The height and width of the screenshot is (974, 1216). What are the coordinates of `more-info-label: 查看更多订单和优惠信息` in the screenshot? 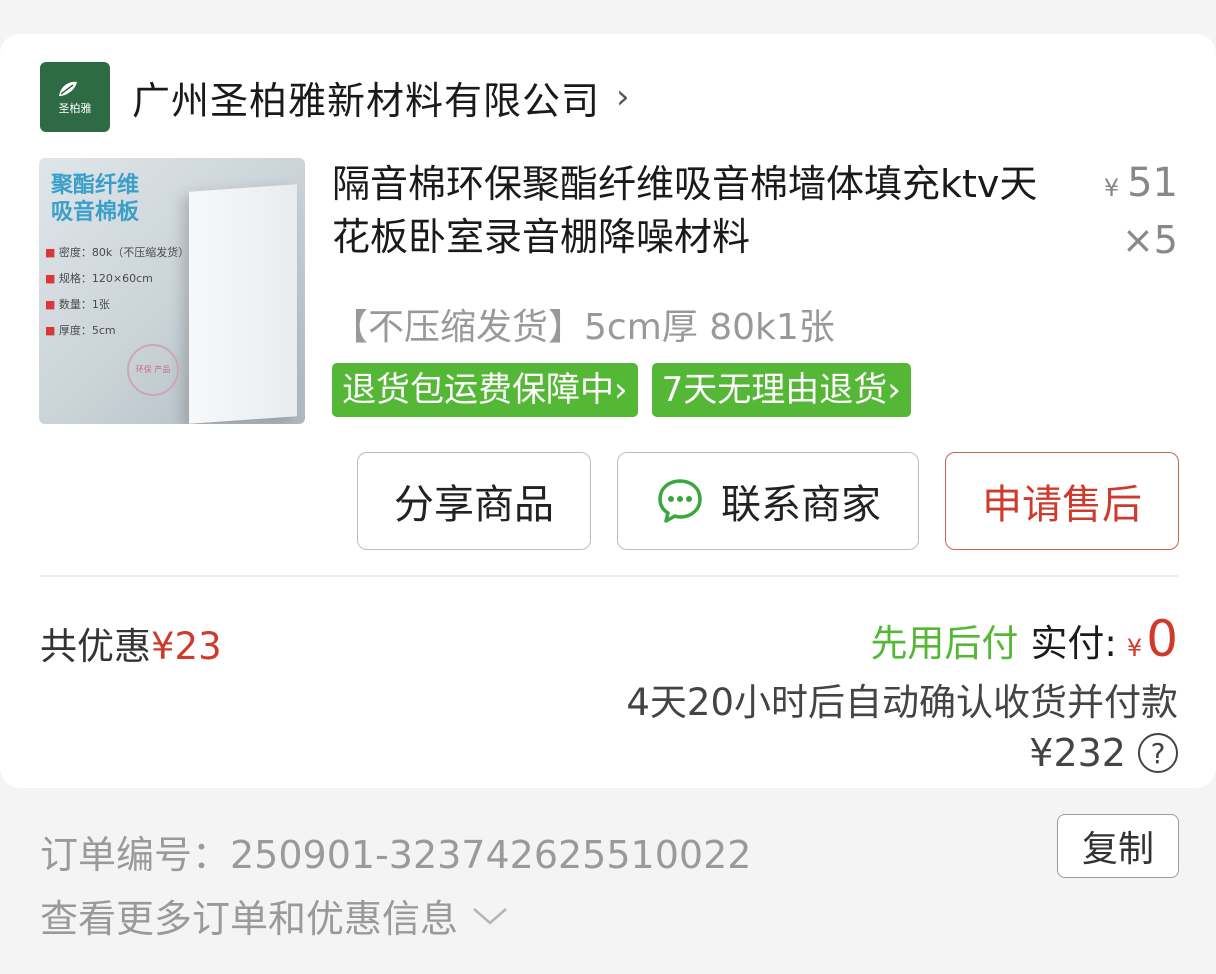 It's located at (249, 919).